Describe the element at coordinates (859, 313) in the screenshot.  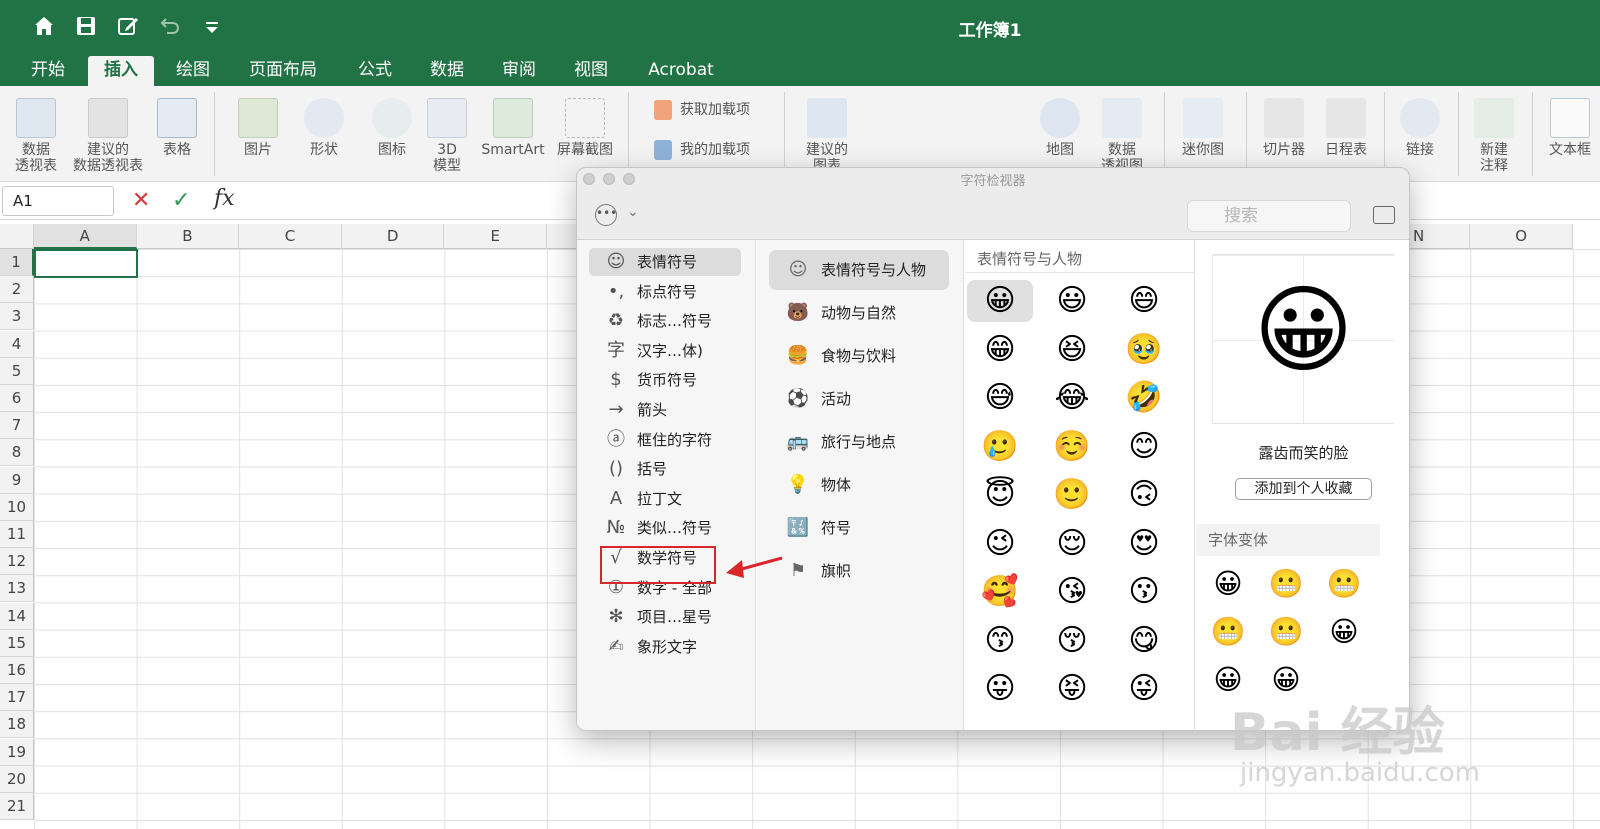
I see `subcategory-item: 🐻 动物与自然` at that location.